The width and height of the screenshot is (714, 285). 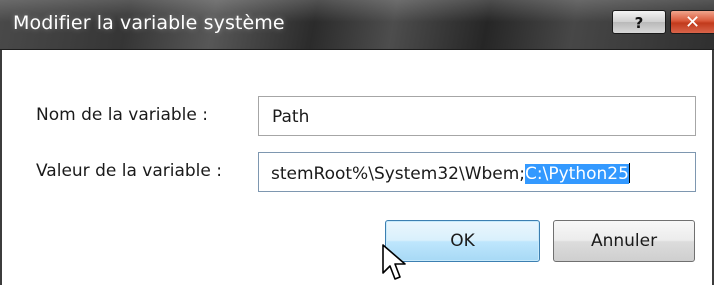 I want to click on variable-name-input: Path, so click(x=477, y=116).